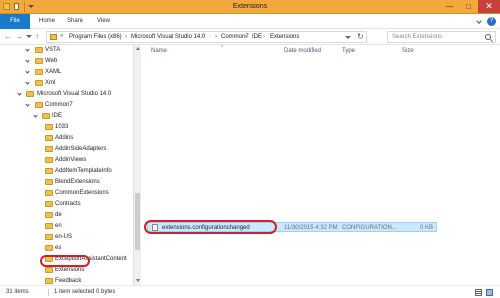 Image resolution: width=500 pixels, height=298 pixels. What do you see at coordinates (53, 50) in the screenshot?
I see `tree-item-label: VSTA` at bounding box center [53, 50].